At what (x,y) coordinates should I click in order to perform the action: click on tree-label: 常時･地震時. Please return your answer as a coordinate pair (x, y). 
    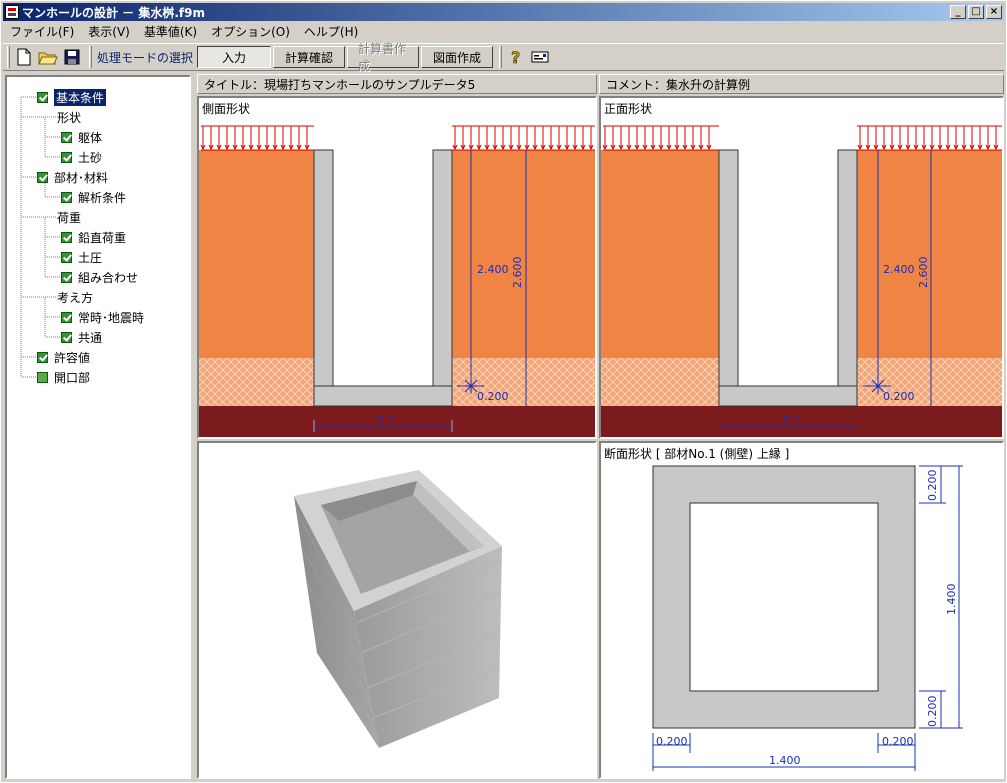
    Looking at the image, I should click on (111, 317).